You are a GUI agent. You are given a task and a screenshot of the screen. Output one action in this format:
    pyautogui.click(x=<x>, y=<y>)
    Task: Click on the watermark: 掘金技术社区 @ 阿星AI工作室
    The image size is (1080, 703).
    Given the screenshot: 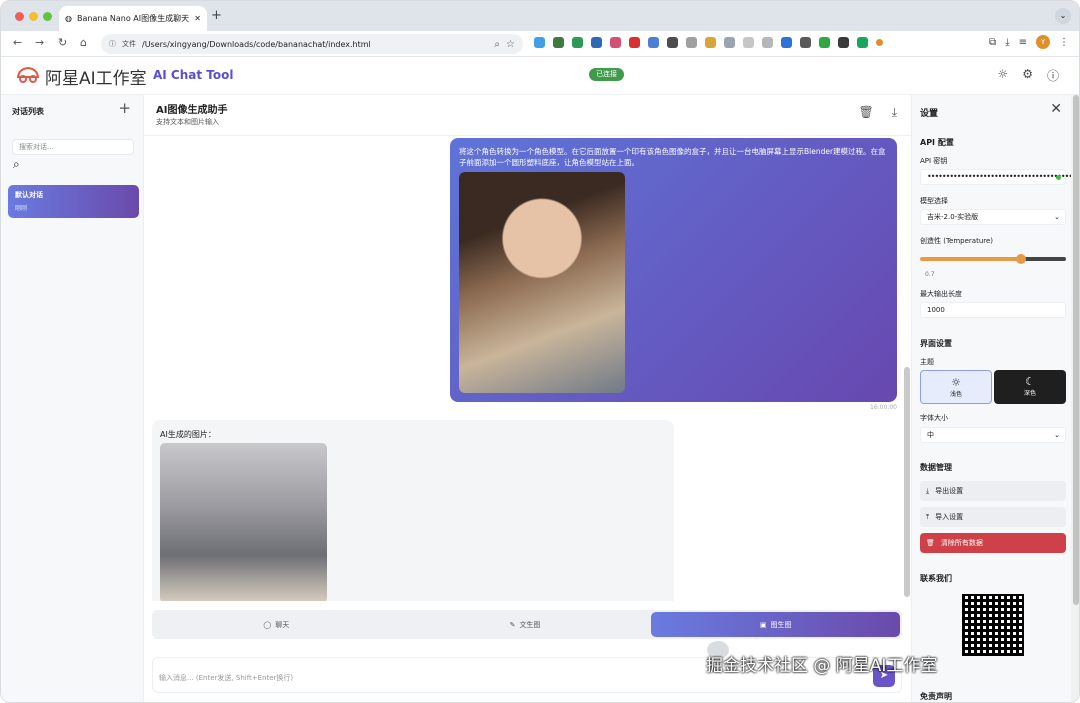 What is the action you would take?
    pyautogui.click(x=822, y=666)
    